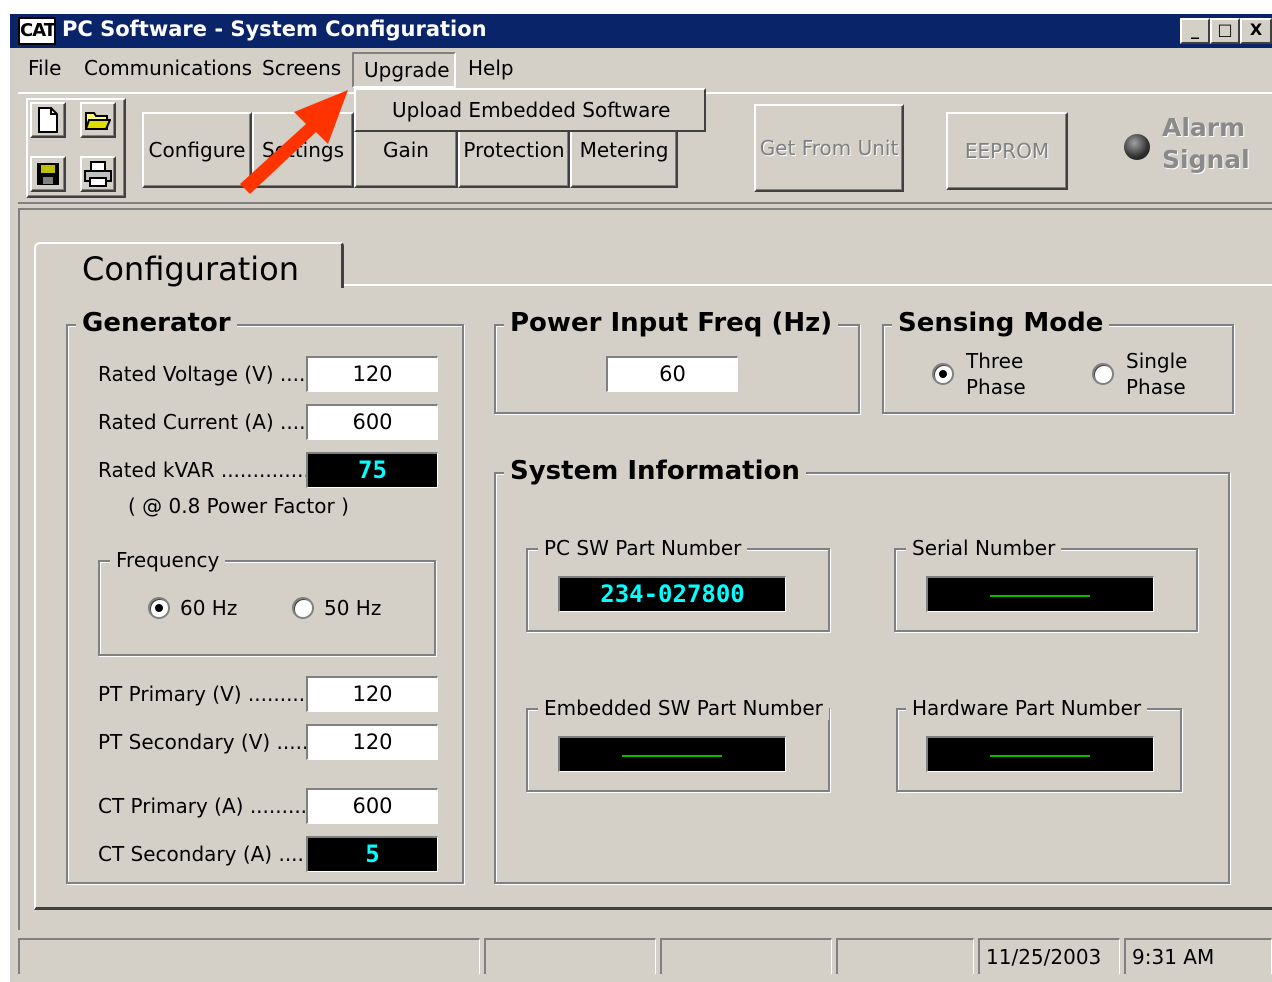 The width and height of the screenshot is (1272, 982). Describe the element at coordinates (48, 174) in the screenshot. I see `save-disk-icon` at that location.